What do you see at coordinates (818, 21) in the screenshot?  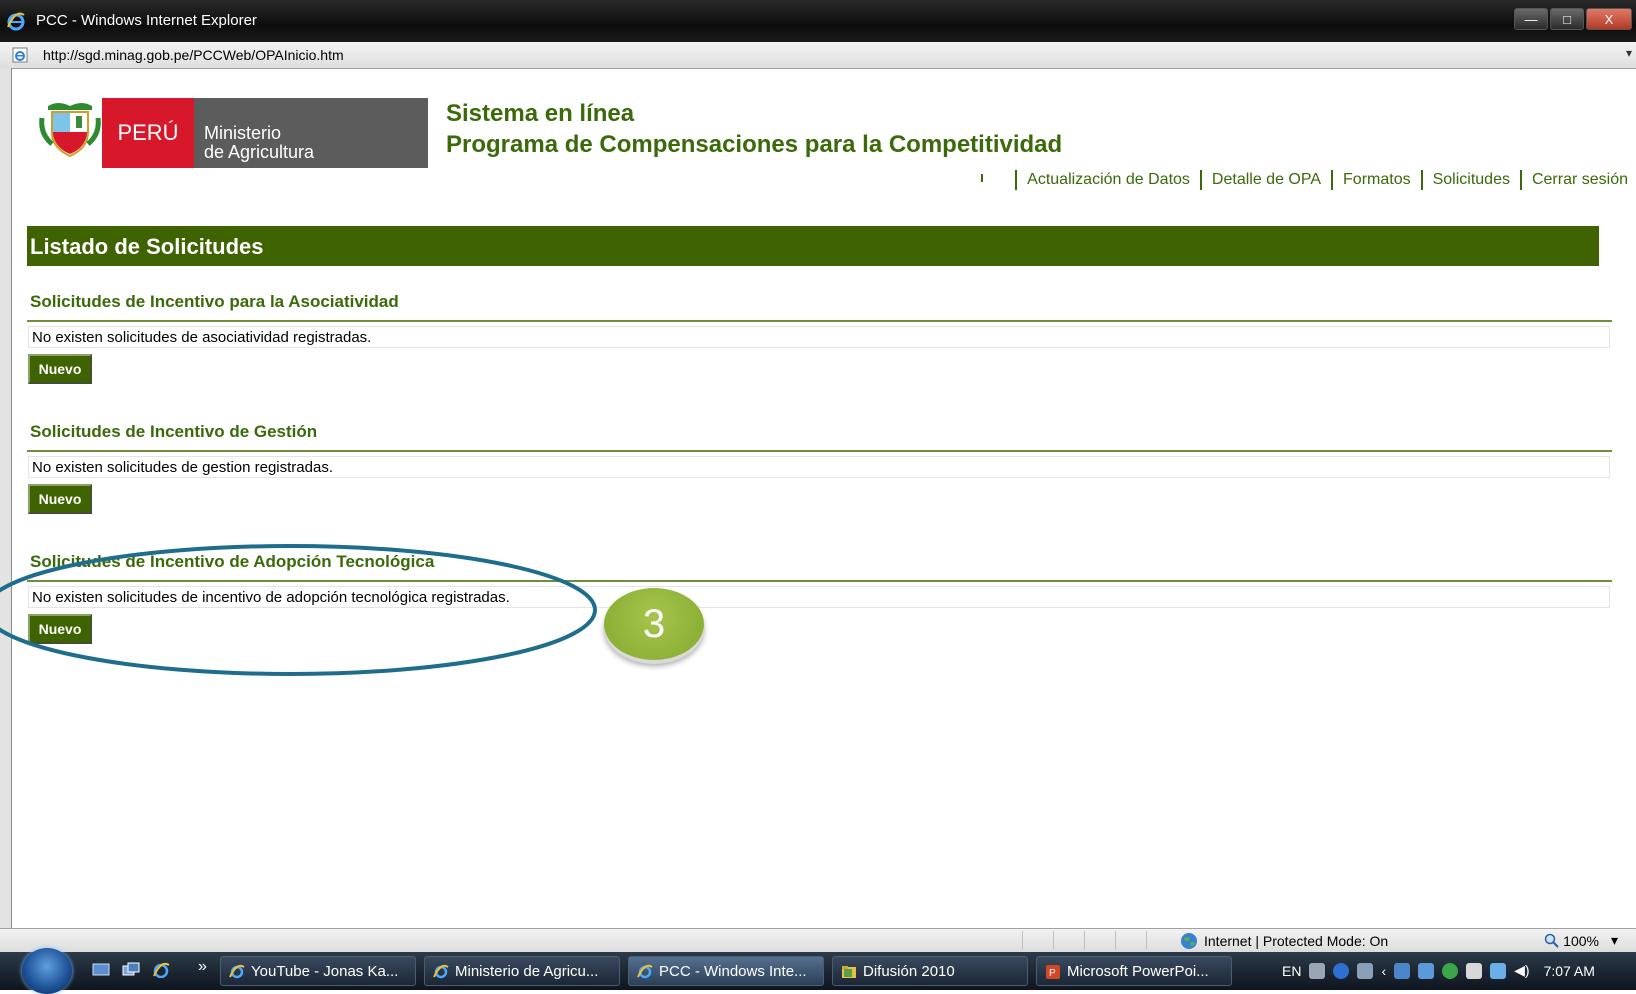 I see `window-titlebar: PCC - Windows Internet Explorer — □ X` at bounding box center [818, 21].